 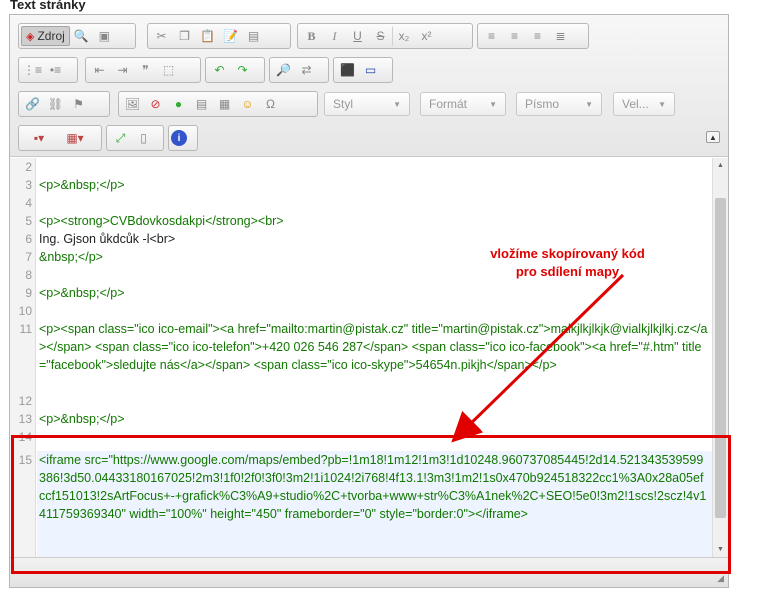 I want to click on select-all-icon: ⬛, so click(x=347, y=70).